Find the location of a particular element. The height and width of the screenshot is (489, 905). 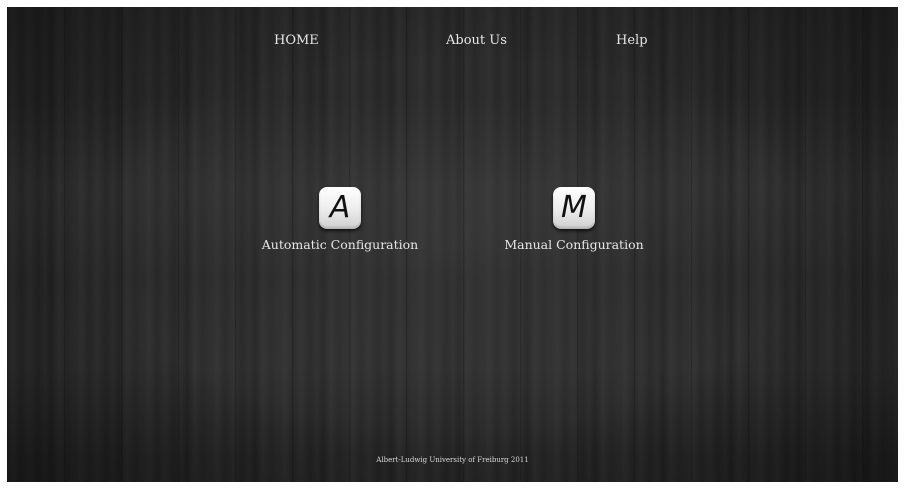

nav-link-about-us: About Us is located at coordinates (476, 40).